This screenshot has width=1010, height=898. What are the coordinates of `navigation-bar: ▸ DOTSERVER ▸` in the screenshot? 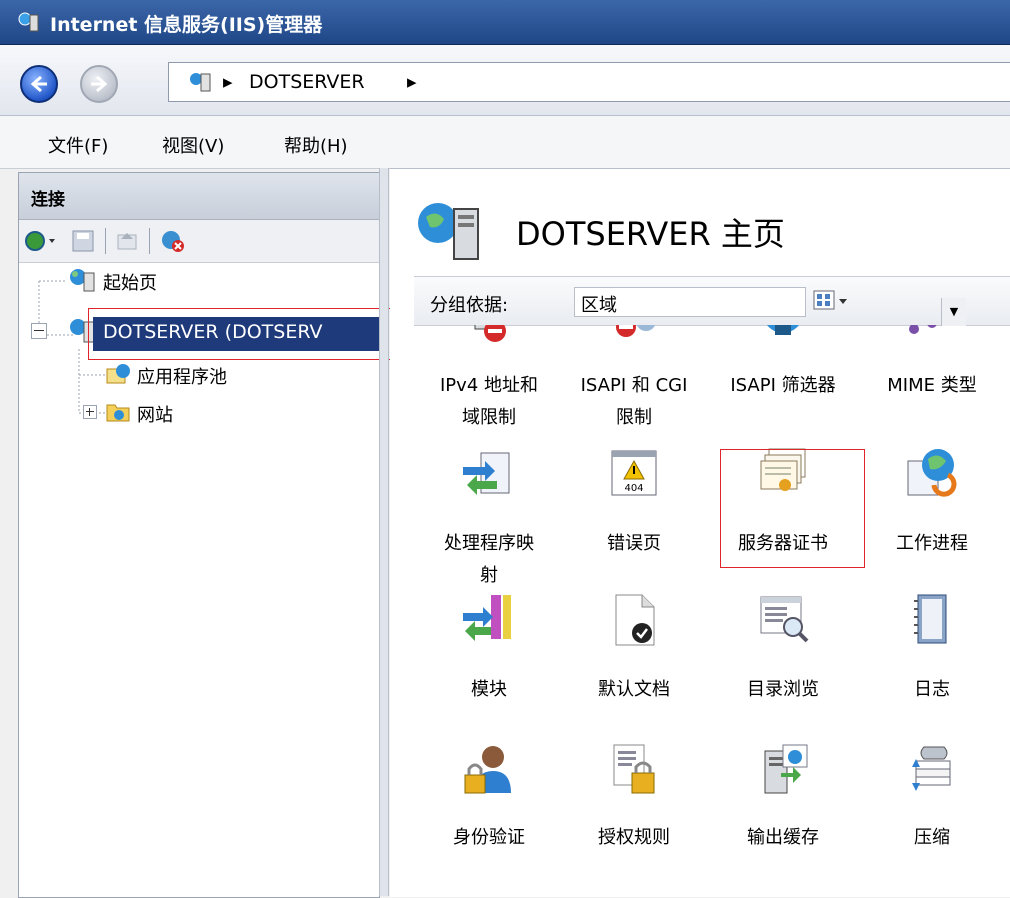 It's located at (505, 80).